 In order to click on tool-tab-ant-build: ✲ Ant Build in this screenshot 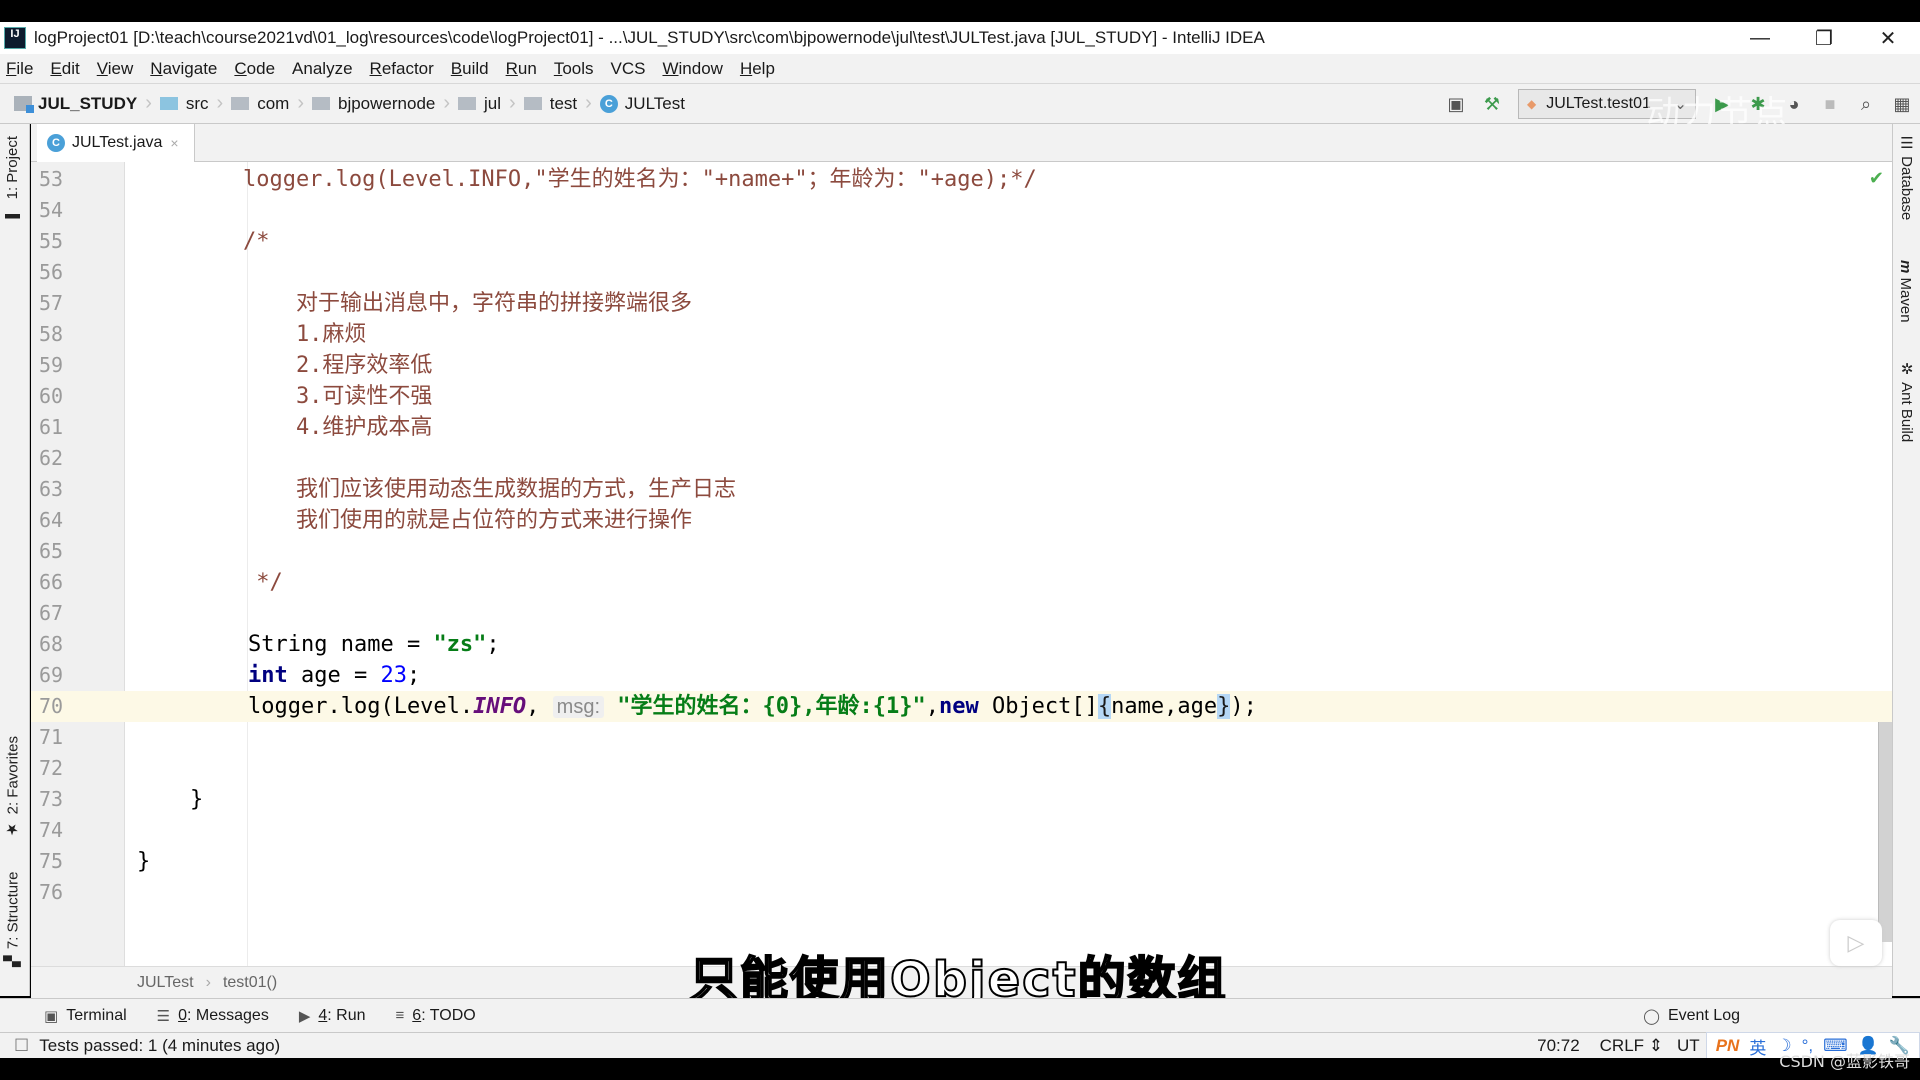, I will do `click(1906, 401)`.